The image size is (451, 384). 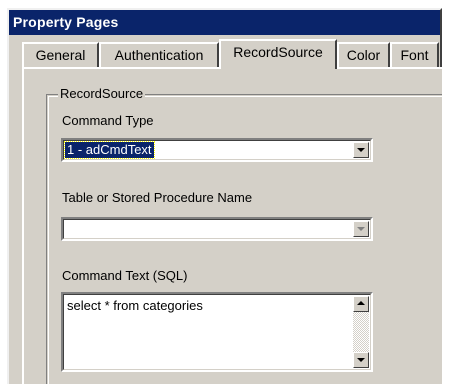 I want to click on command-text-label: Command Text (SQL), so click(x=125, y=275).